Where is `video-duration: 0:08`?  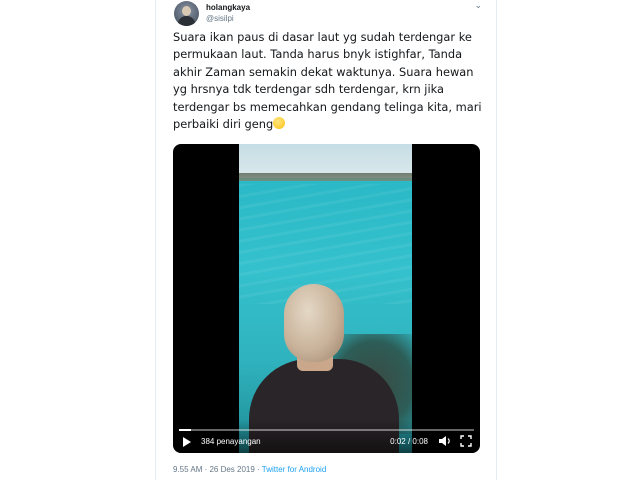
video-duration: 0:08 is located at coordinates (420, 441).